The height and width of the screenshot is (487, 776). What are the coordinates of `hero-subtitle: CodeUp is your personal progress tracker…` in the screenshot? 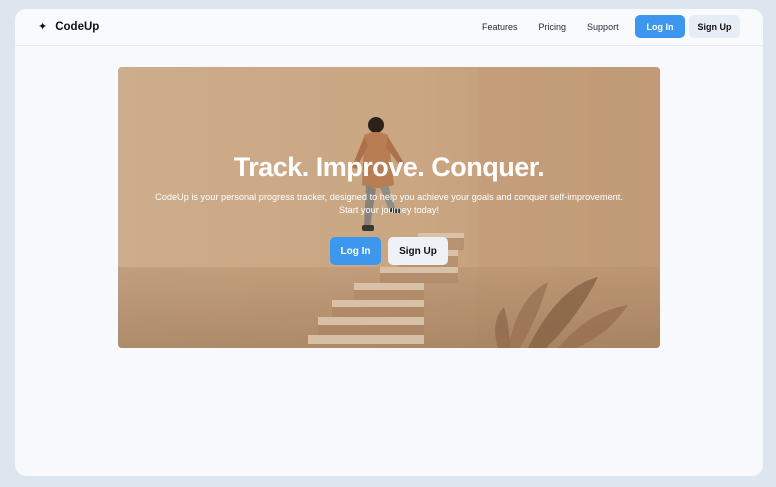 It's located at (389, 204).